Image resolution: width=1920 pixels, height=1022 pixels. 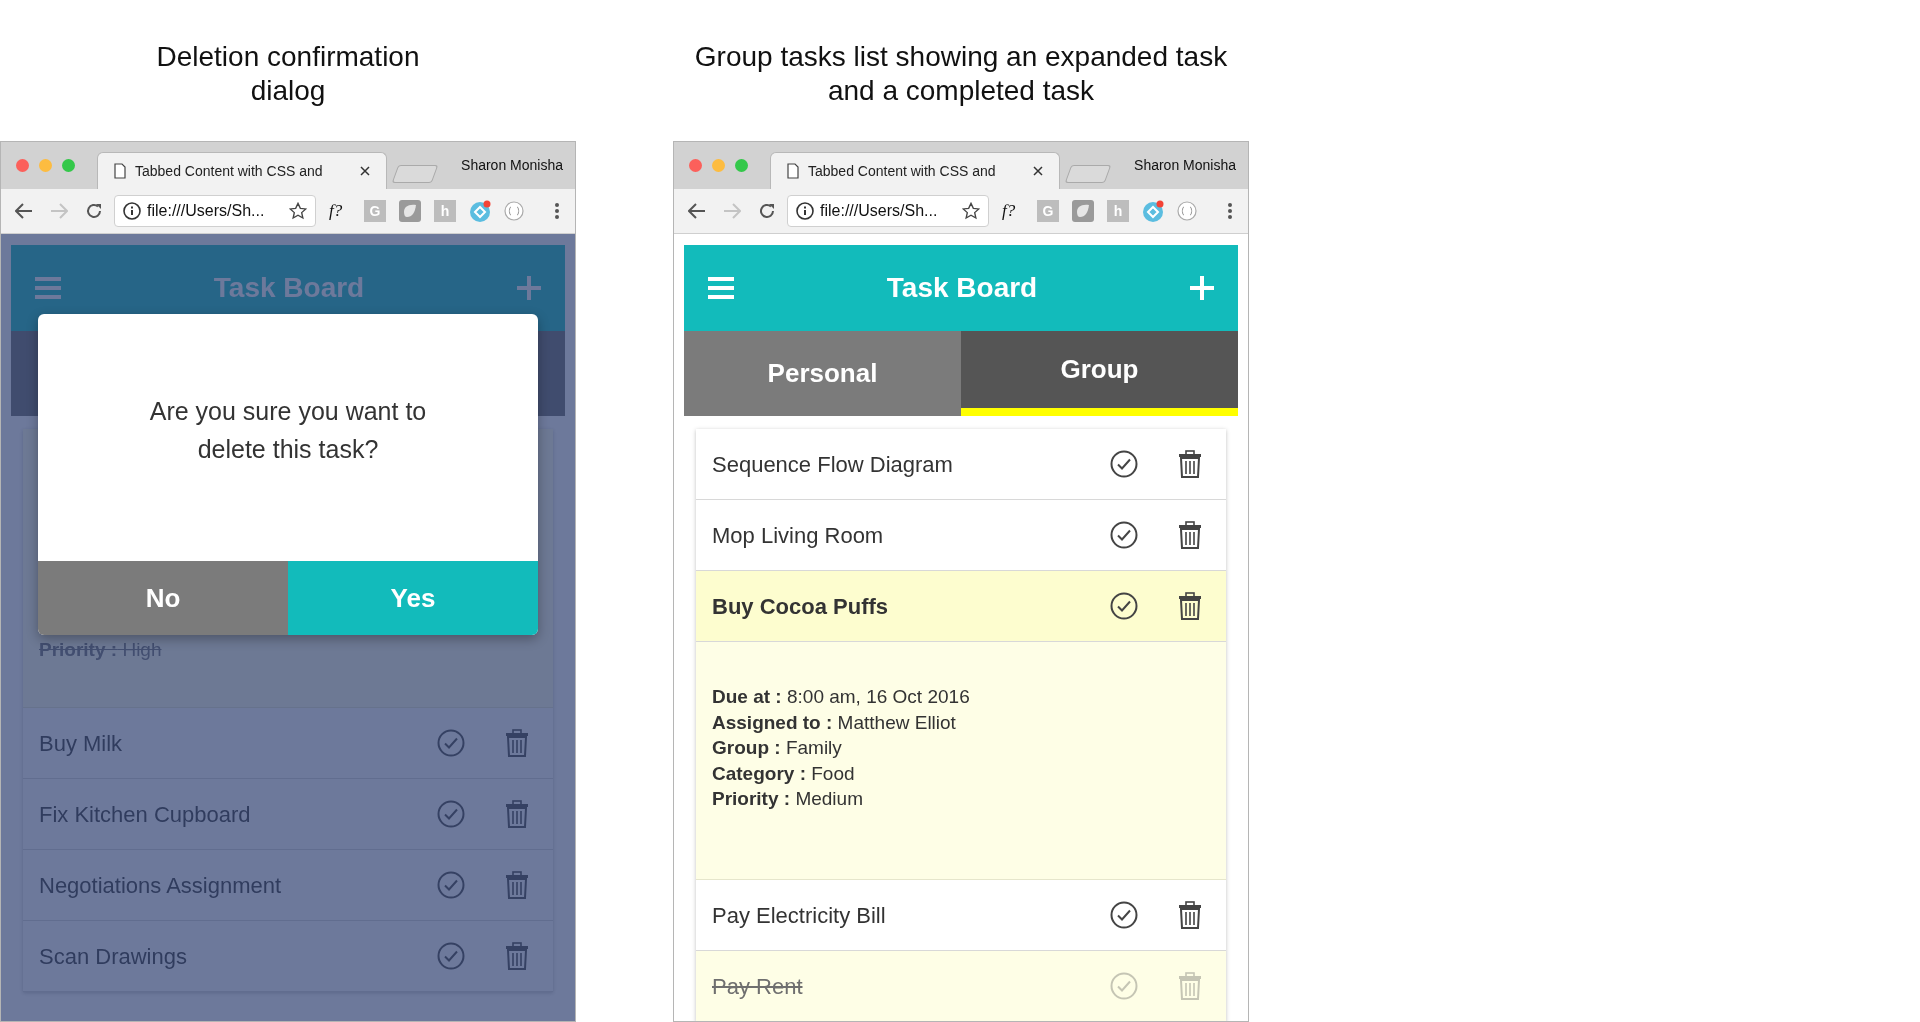 I want to click on task-title: Pay Rent, so click(x=758, y=986).